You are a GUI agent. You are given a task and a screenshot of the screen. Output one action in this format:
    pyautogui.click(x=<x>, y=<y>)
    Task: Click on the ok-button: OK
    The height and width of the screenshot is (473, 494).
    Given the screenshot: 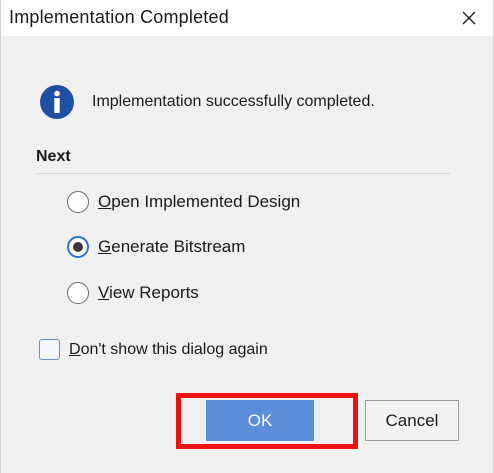 What is the action you would take?
    pyautogui.click(x=260, y=420)
    